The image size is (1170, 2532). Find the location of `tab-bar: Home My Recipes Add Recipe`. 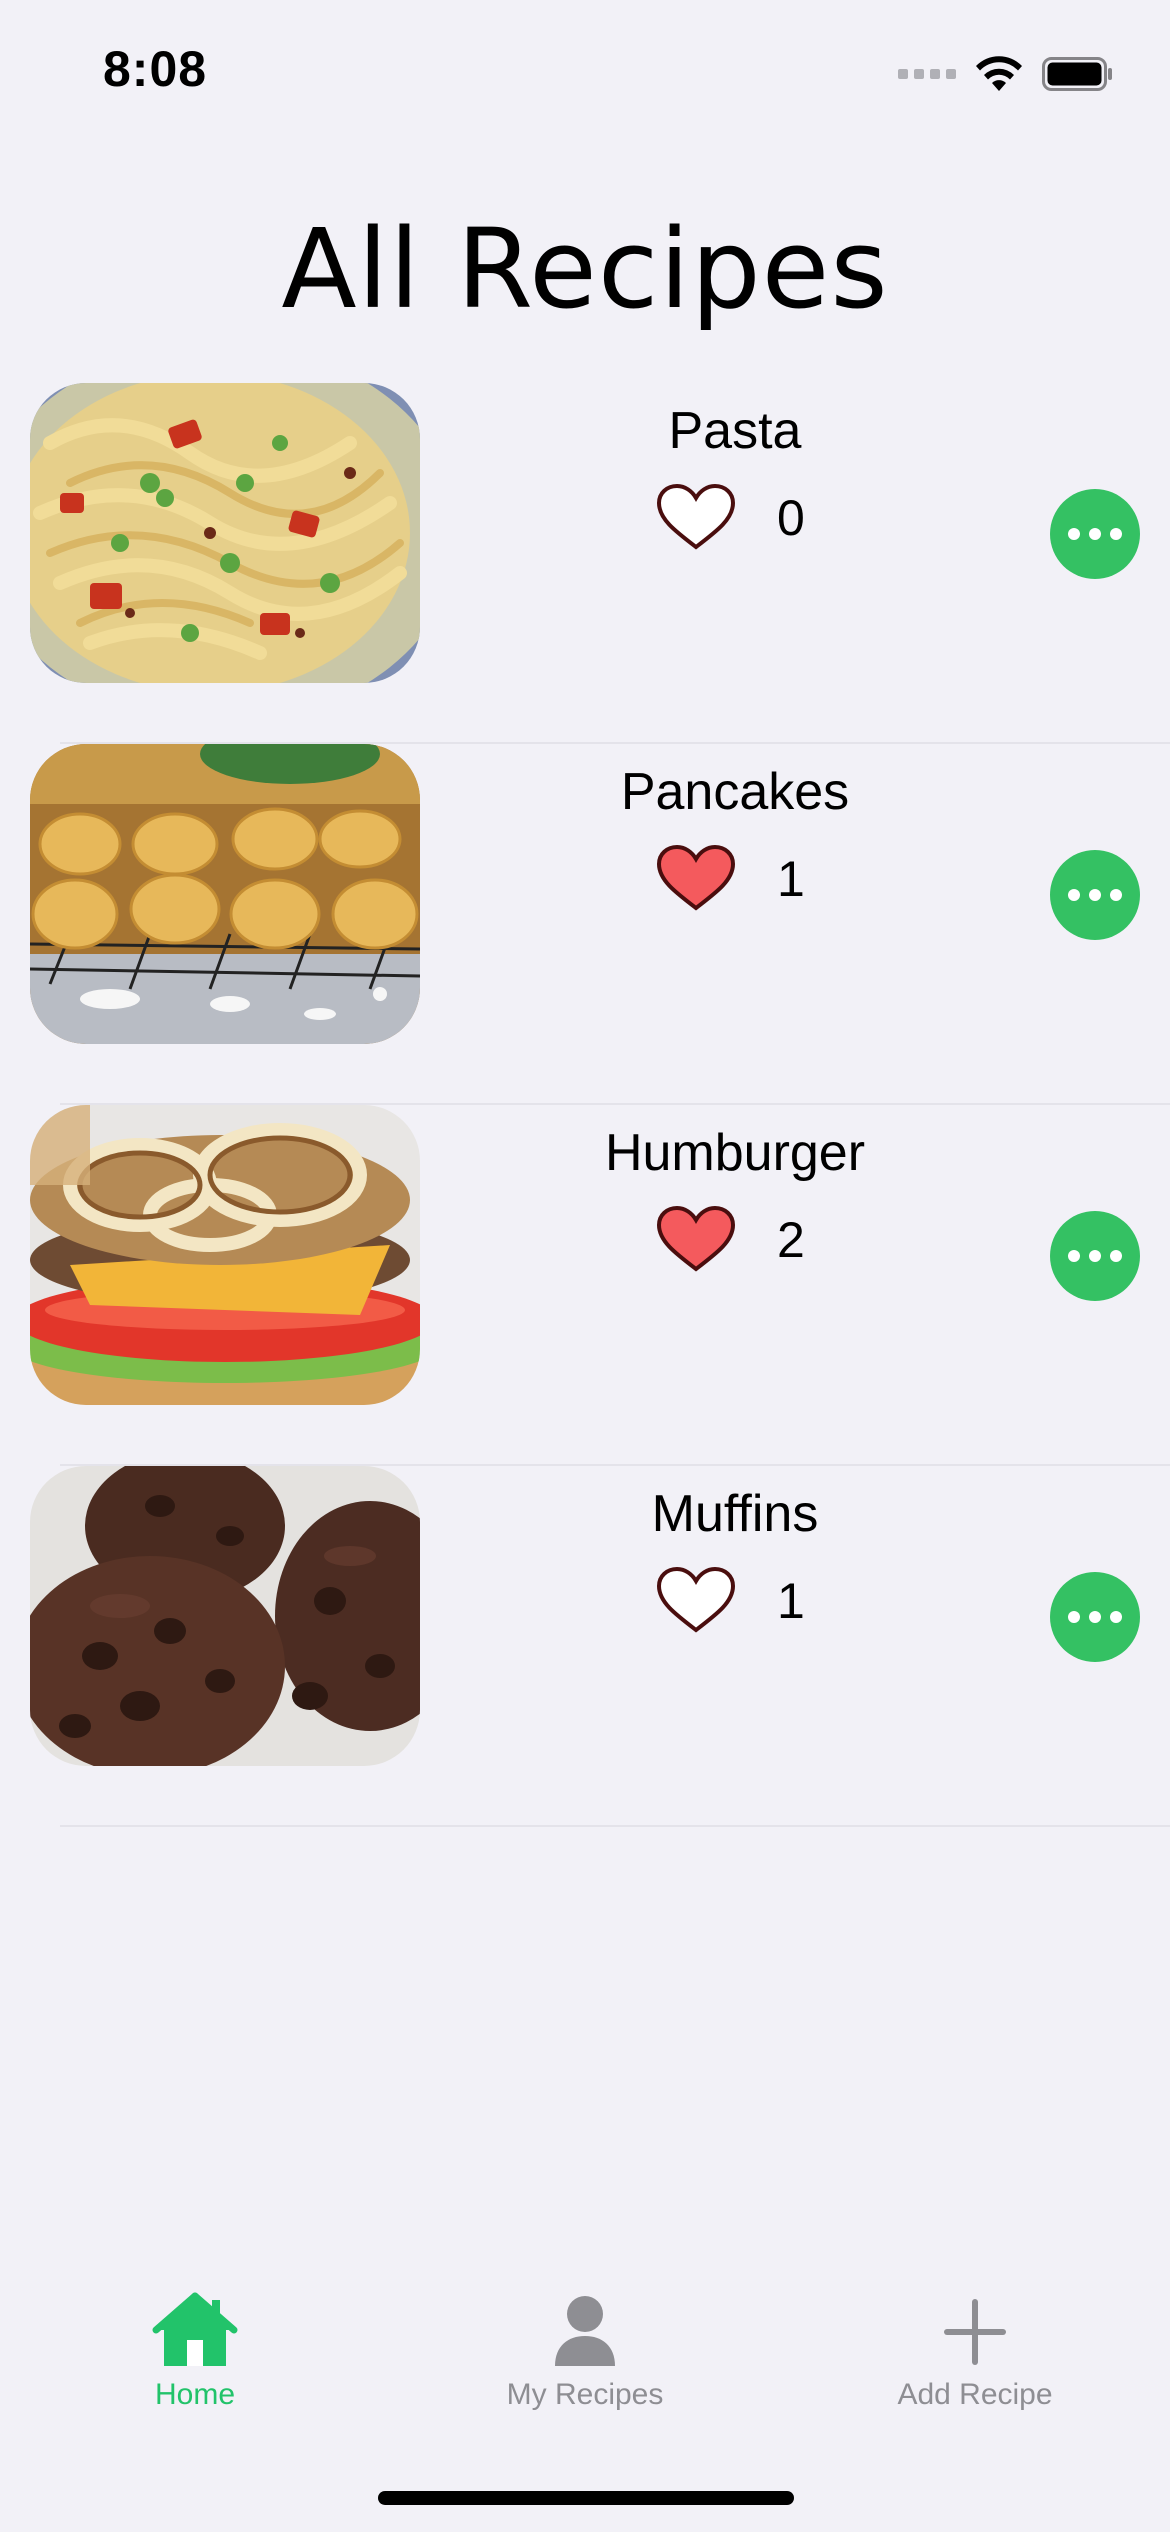

tab-bar: Home My Recipes Add Recipe is located at coordinates (585, 2365).